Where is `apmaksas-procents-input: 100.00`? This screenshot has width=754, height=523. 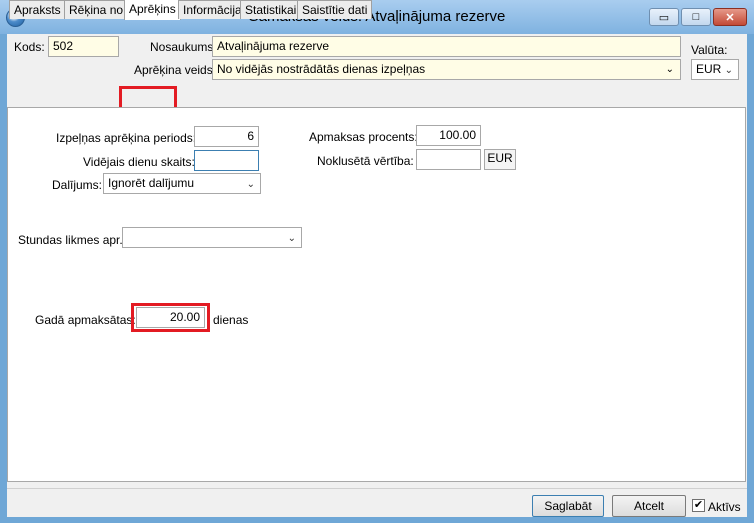 apmaksas-procents-input: 100.00 is located at coordinates (448, 135).